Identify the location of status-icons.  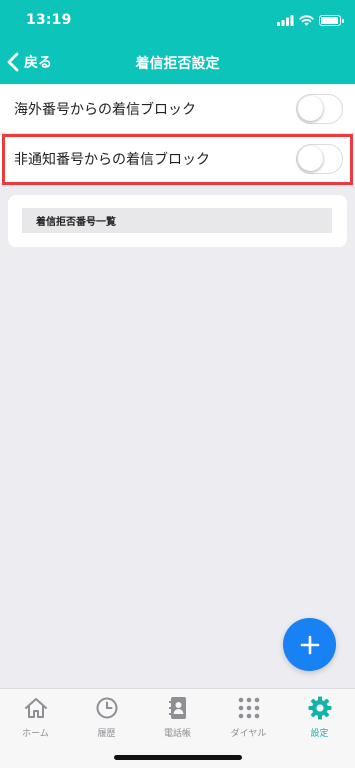
(310, 20).